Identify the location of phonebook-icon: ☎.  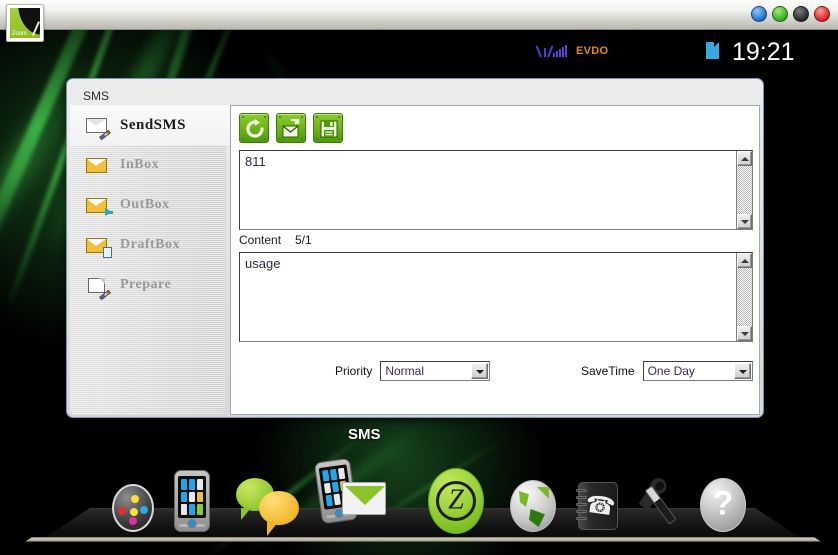
(597, 506).